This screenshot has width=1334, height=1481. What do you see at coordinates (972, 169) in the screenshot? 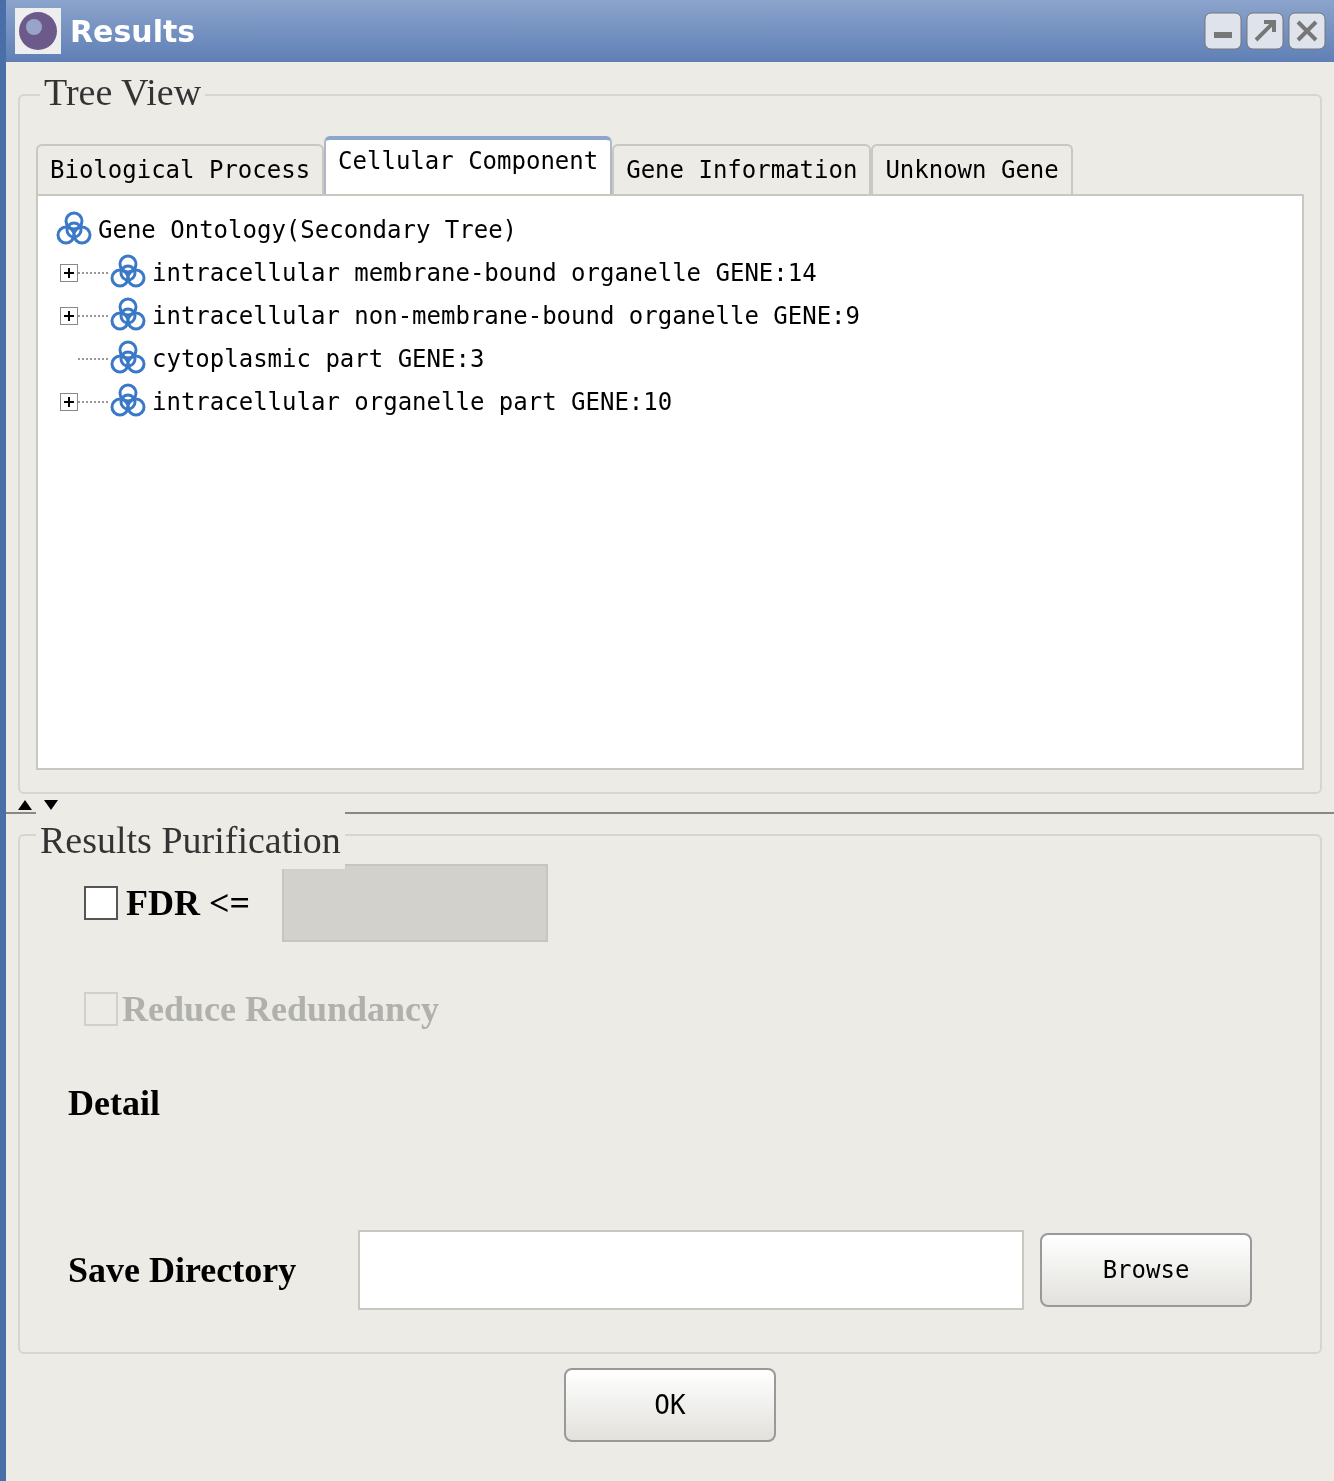
I see `tab: Unknown Gene` at bounding box center [972, 169].